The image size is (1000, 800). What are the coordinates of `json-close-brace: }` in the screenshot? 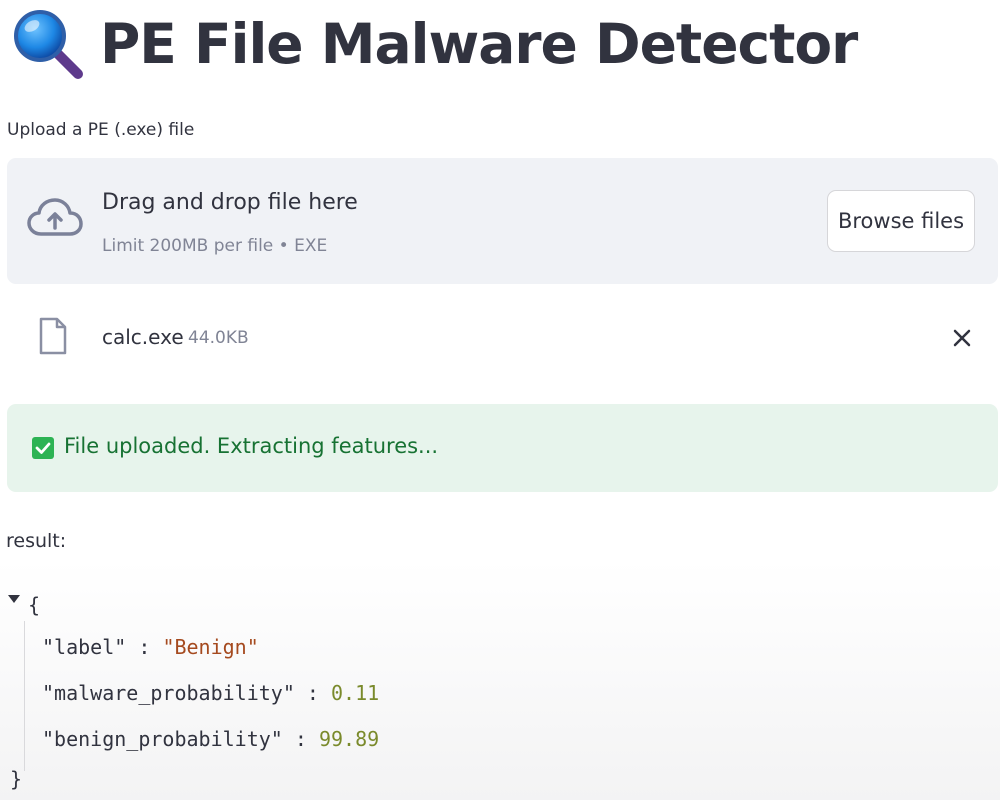 It's located at (16, 779).